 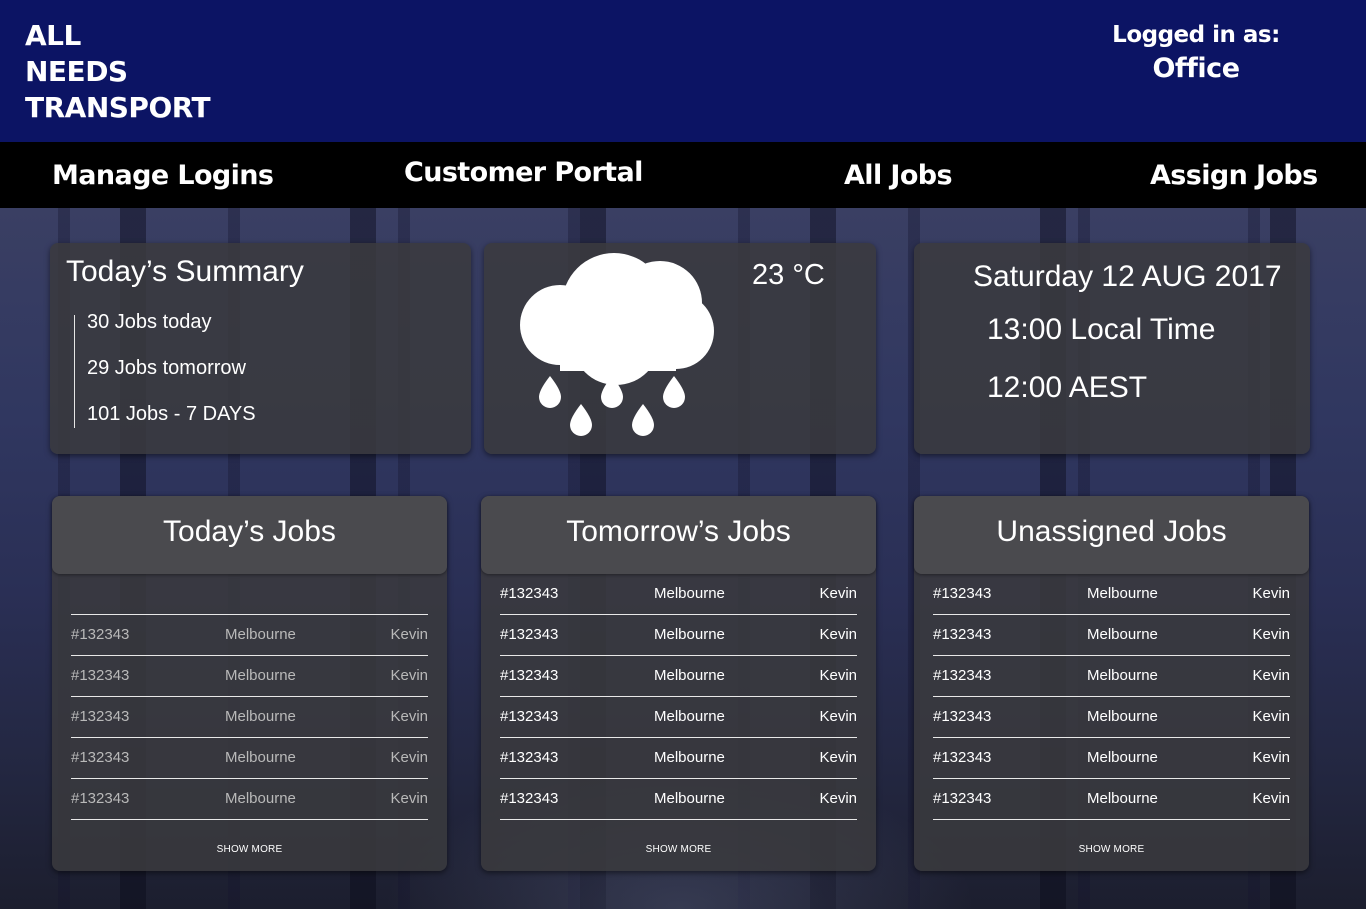 What do you see at coordinates (1111, 531) in the screenshot?
I see `unassigned-jobs-title: Unassigned Jobs` at bounding box center [1111, 531].